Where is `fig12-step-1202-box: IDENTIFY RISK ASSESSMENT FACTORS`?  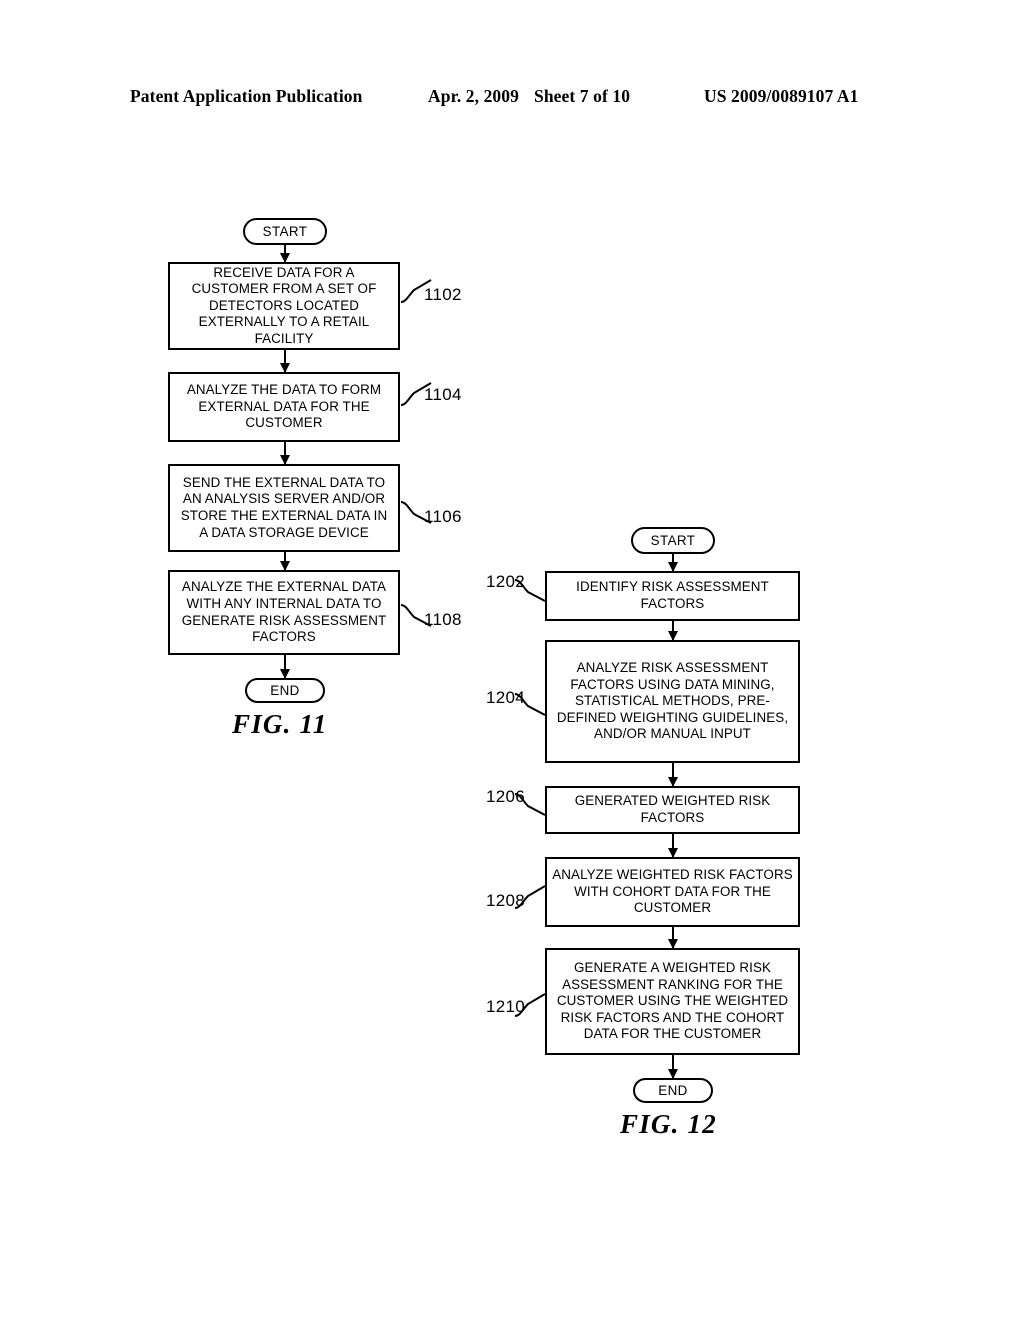
fig12-step-1202-box: IDENTIFY RISK ASSESSMENT FACTORS is located at coordinates (672, 596).